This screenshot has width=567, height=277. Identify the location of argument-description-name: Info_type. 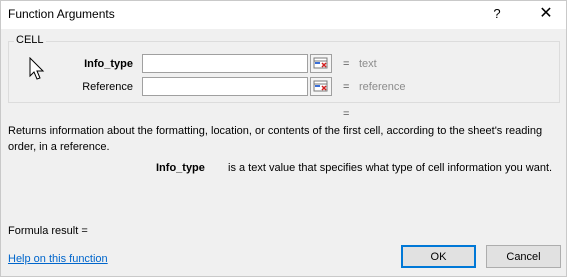
(180, 168).